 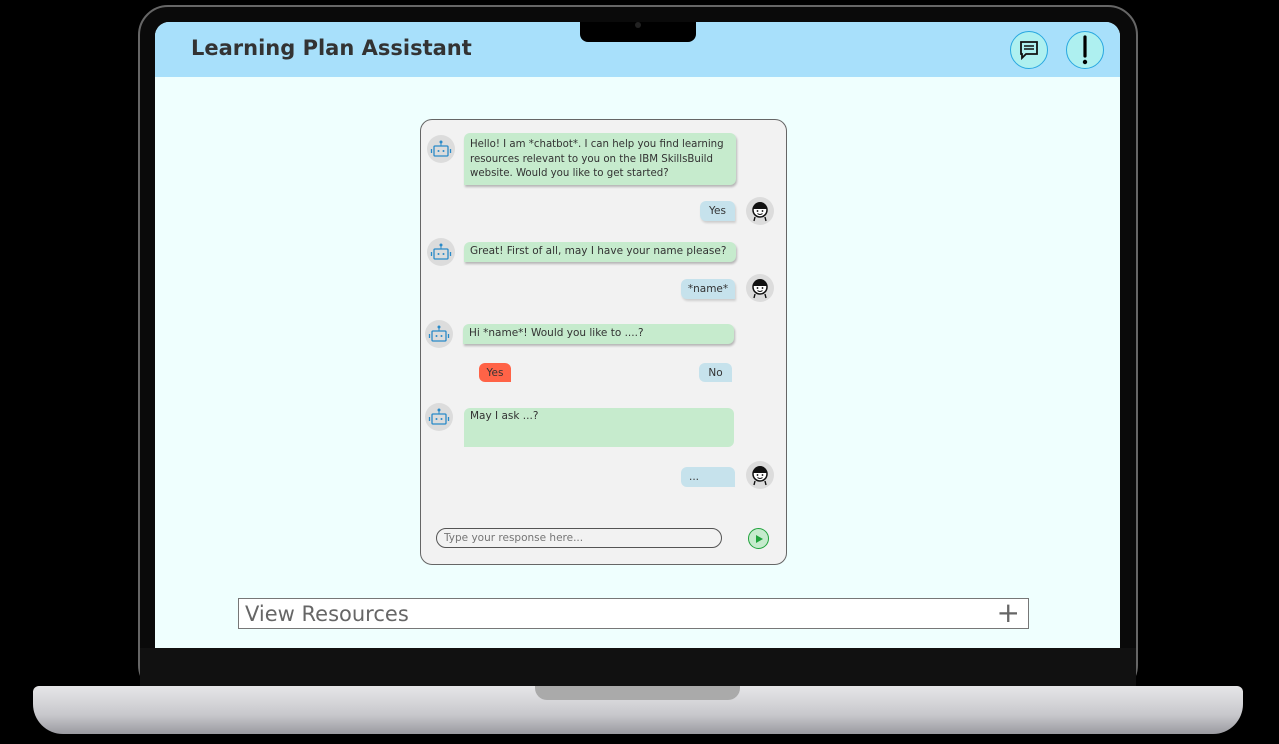 I want to click on laptop-groove, so click(x=637, y=693).